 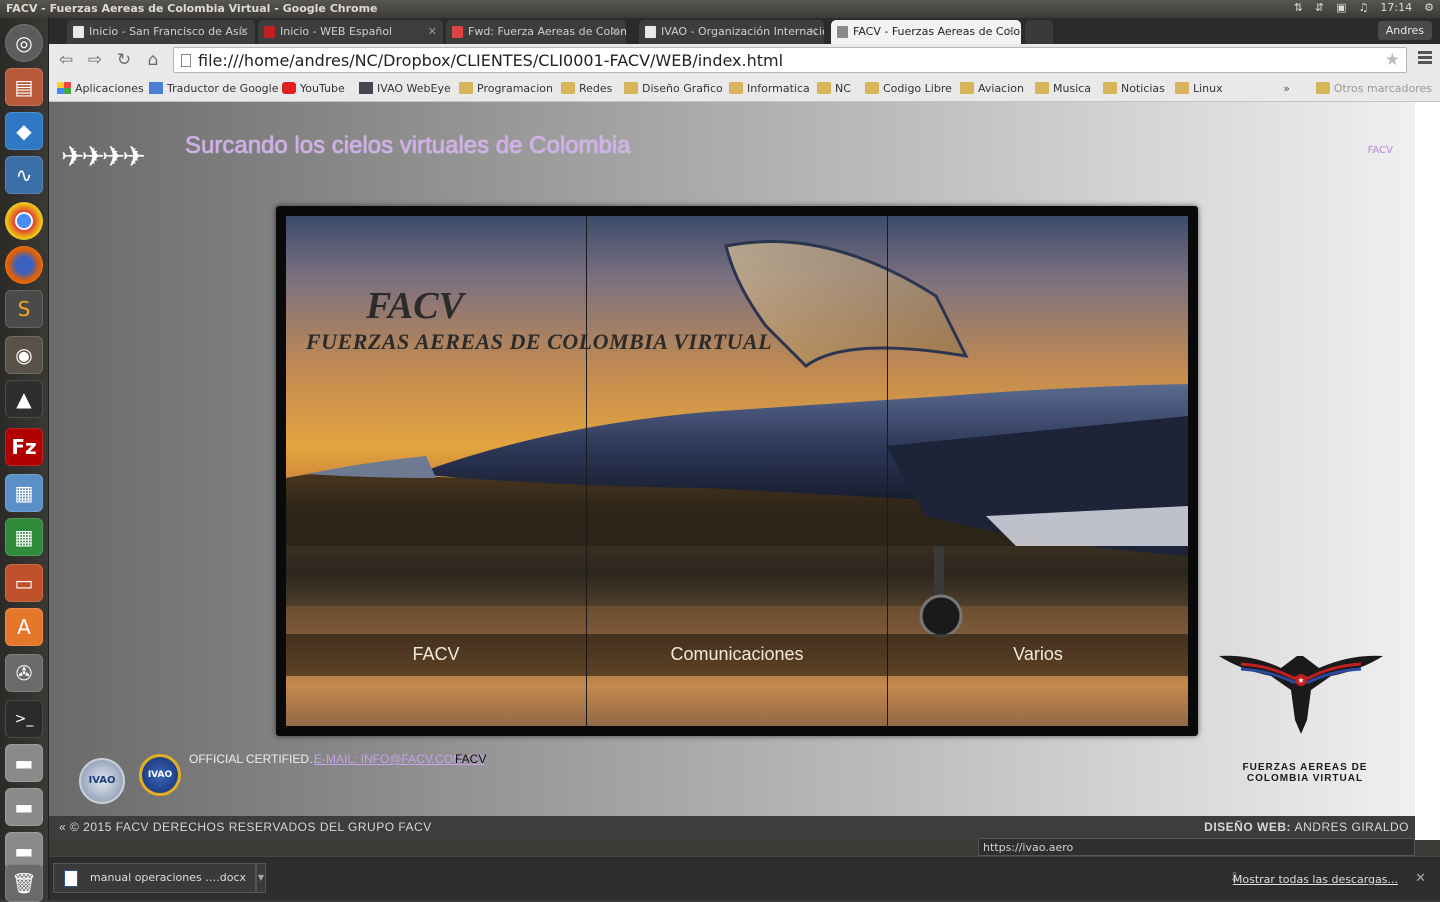 What do you see at coordinates (405, 88) in the screenshot?
I see `bookmark-ivao-webeye: IVAO WebEye` at bounding box center [405, 88].